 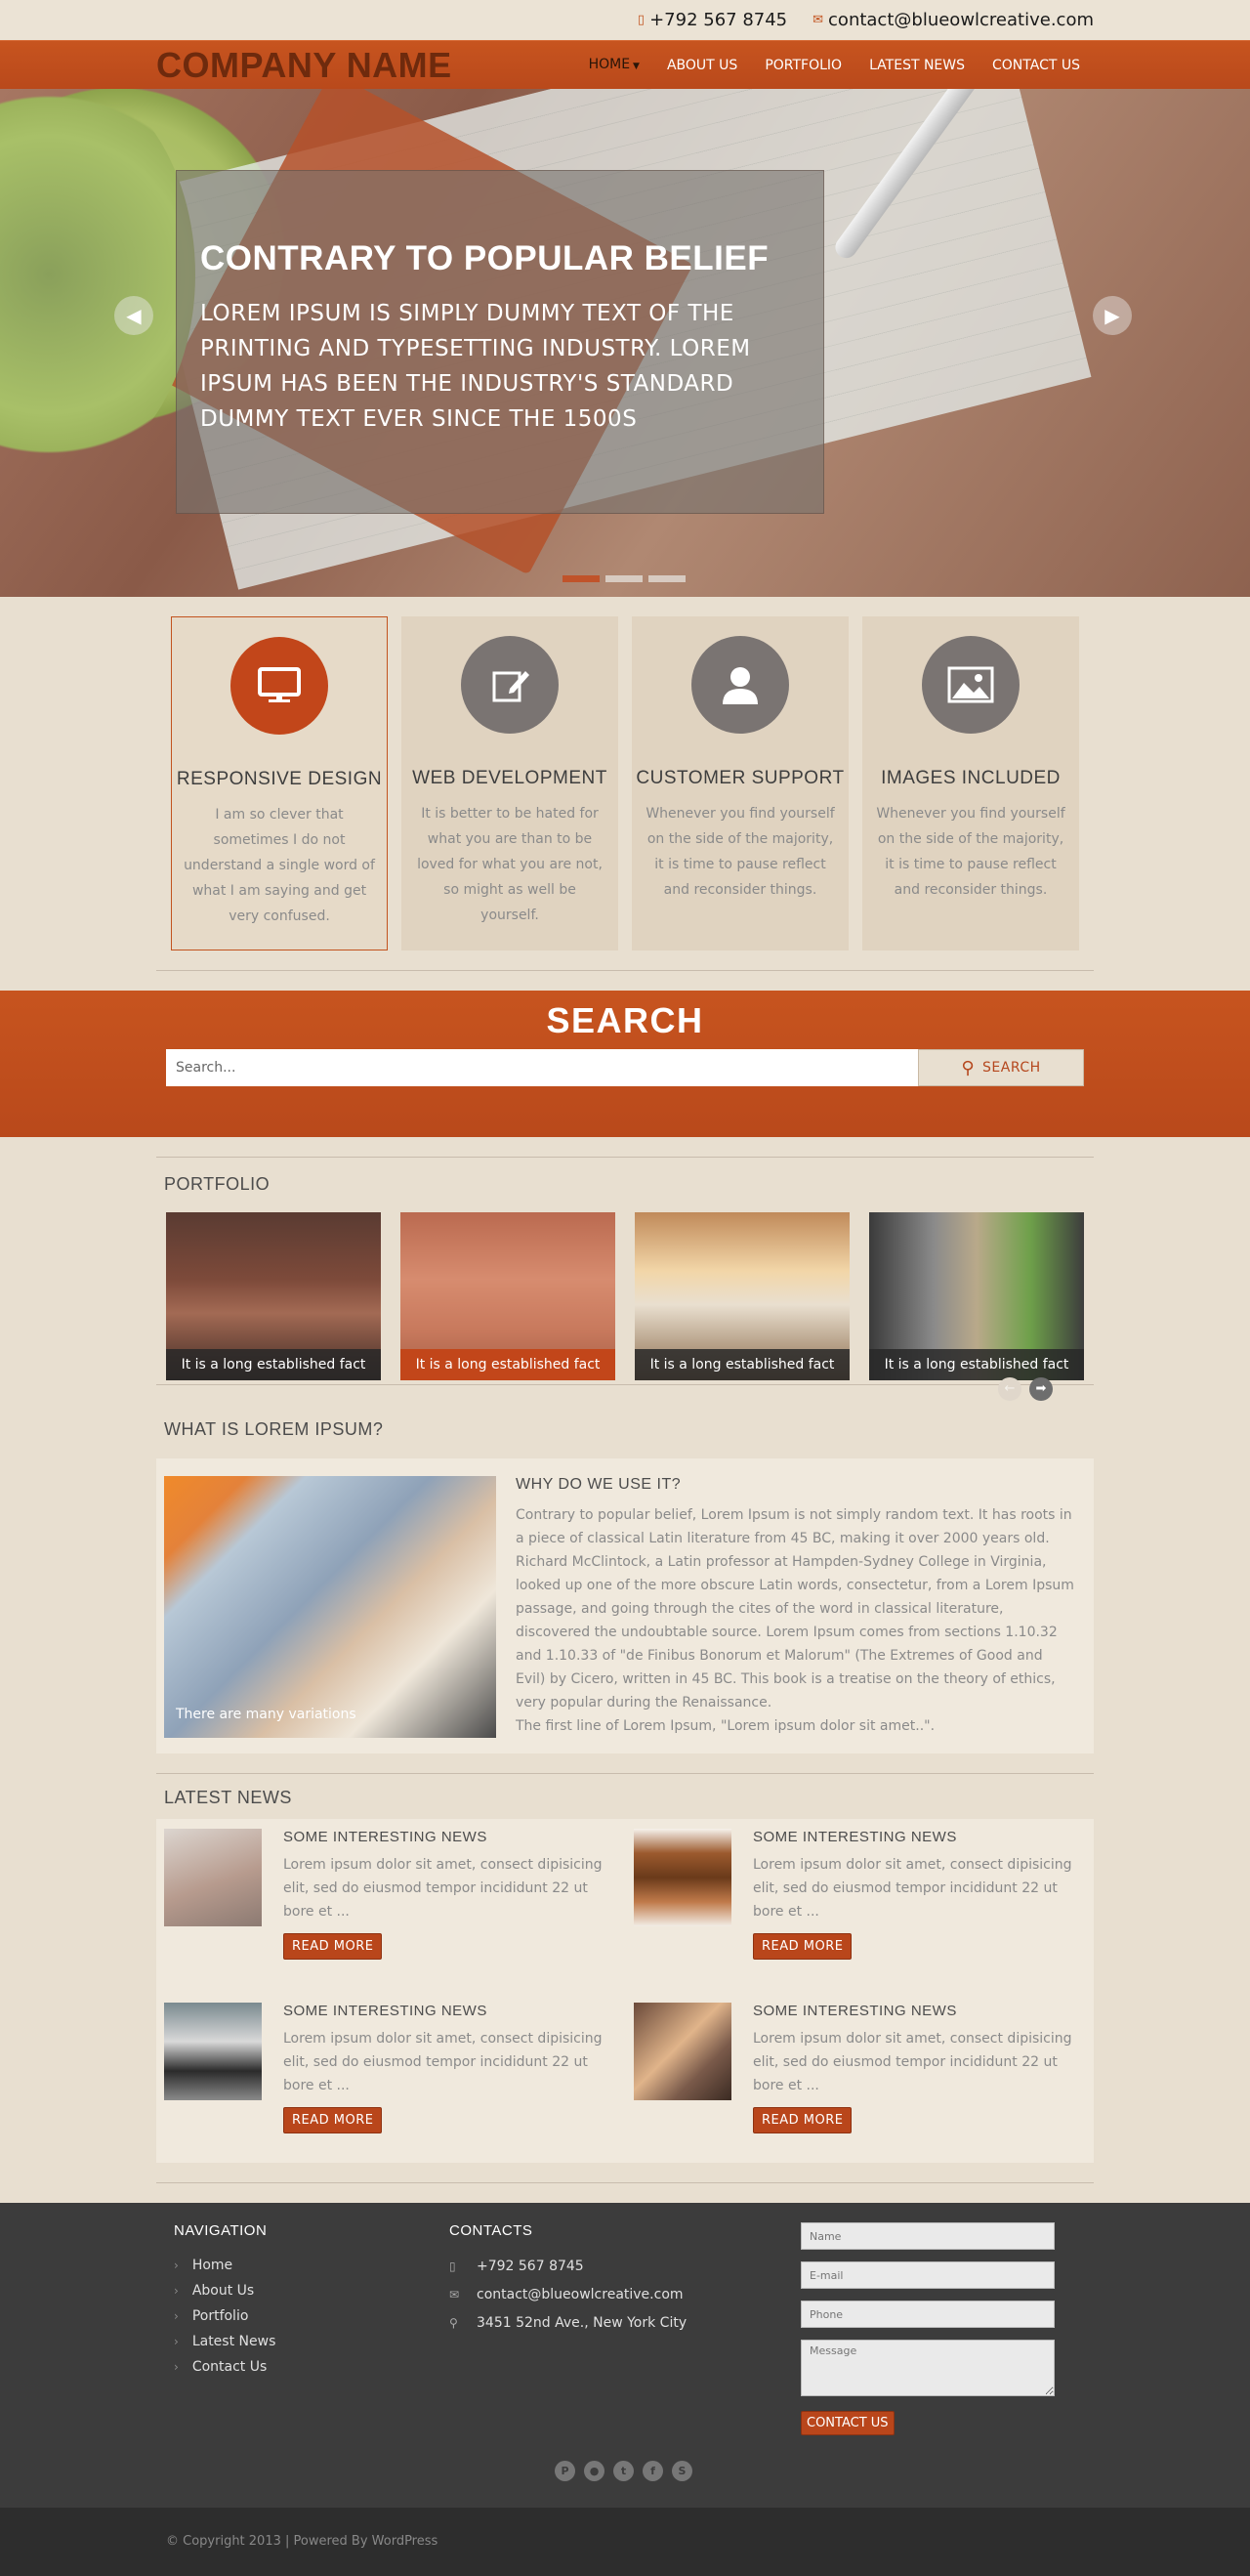 I want to click on footer-email: ✉ contact@blueowlcreative.com, so click(x=625, y=2295).